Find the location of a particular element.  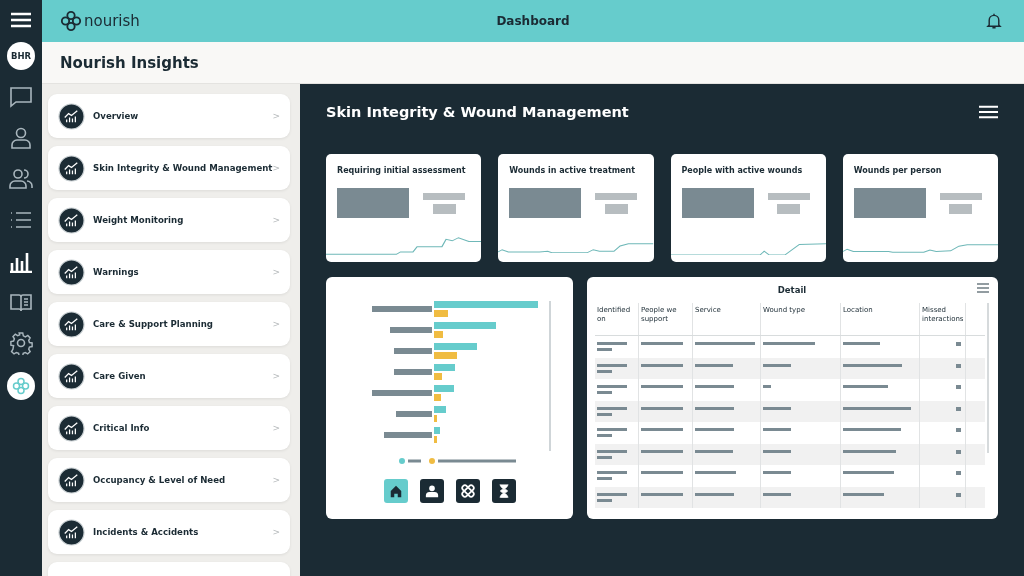

insight-item: Care Given > is located at coordinates (169, 376).